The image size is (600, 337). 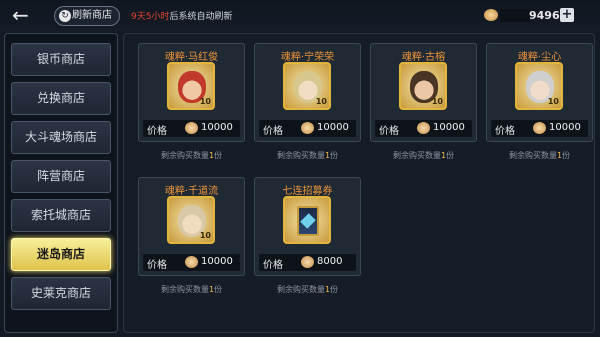 What do you see at coordinates (307, 220) in the screenshot?
I see `recruit-ticket-icon` at bounding box center [307, 220].